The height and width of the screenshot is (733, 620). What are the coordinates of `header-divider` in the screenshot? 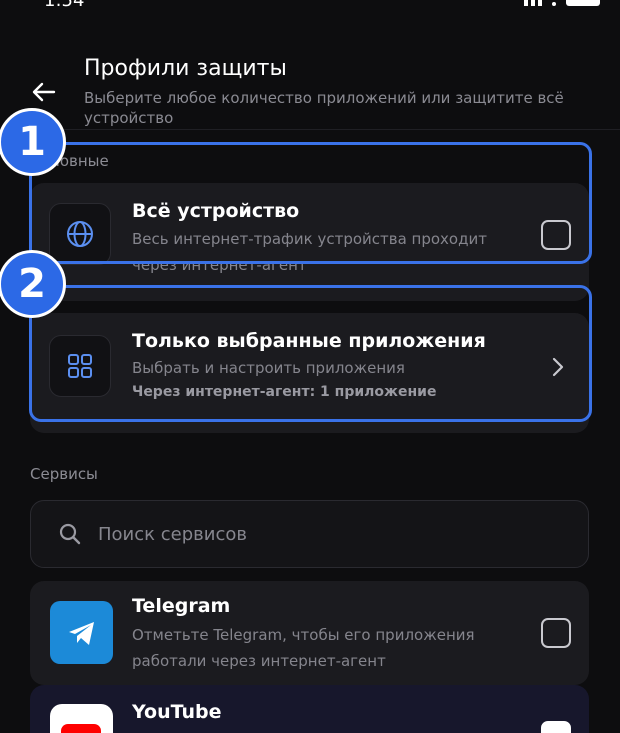 It's located at (310, 129).